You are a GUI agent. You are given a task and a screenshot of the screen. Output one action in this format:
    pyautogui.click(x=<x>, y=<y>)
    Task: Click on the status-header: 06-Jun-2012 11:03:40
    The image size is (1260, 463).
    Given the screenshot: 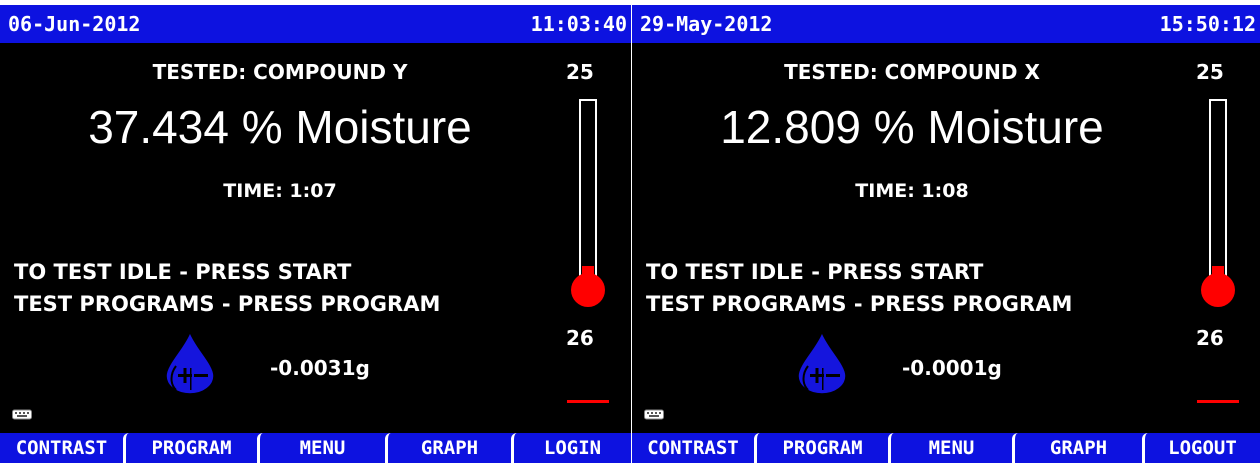 What is the action you would take?
    pyautogui.click(x=315, y=24)
    